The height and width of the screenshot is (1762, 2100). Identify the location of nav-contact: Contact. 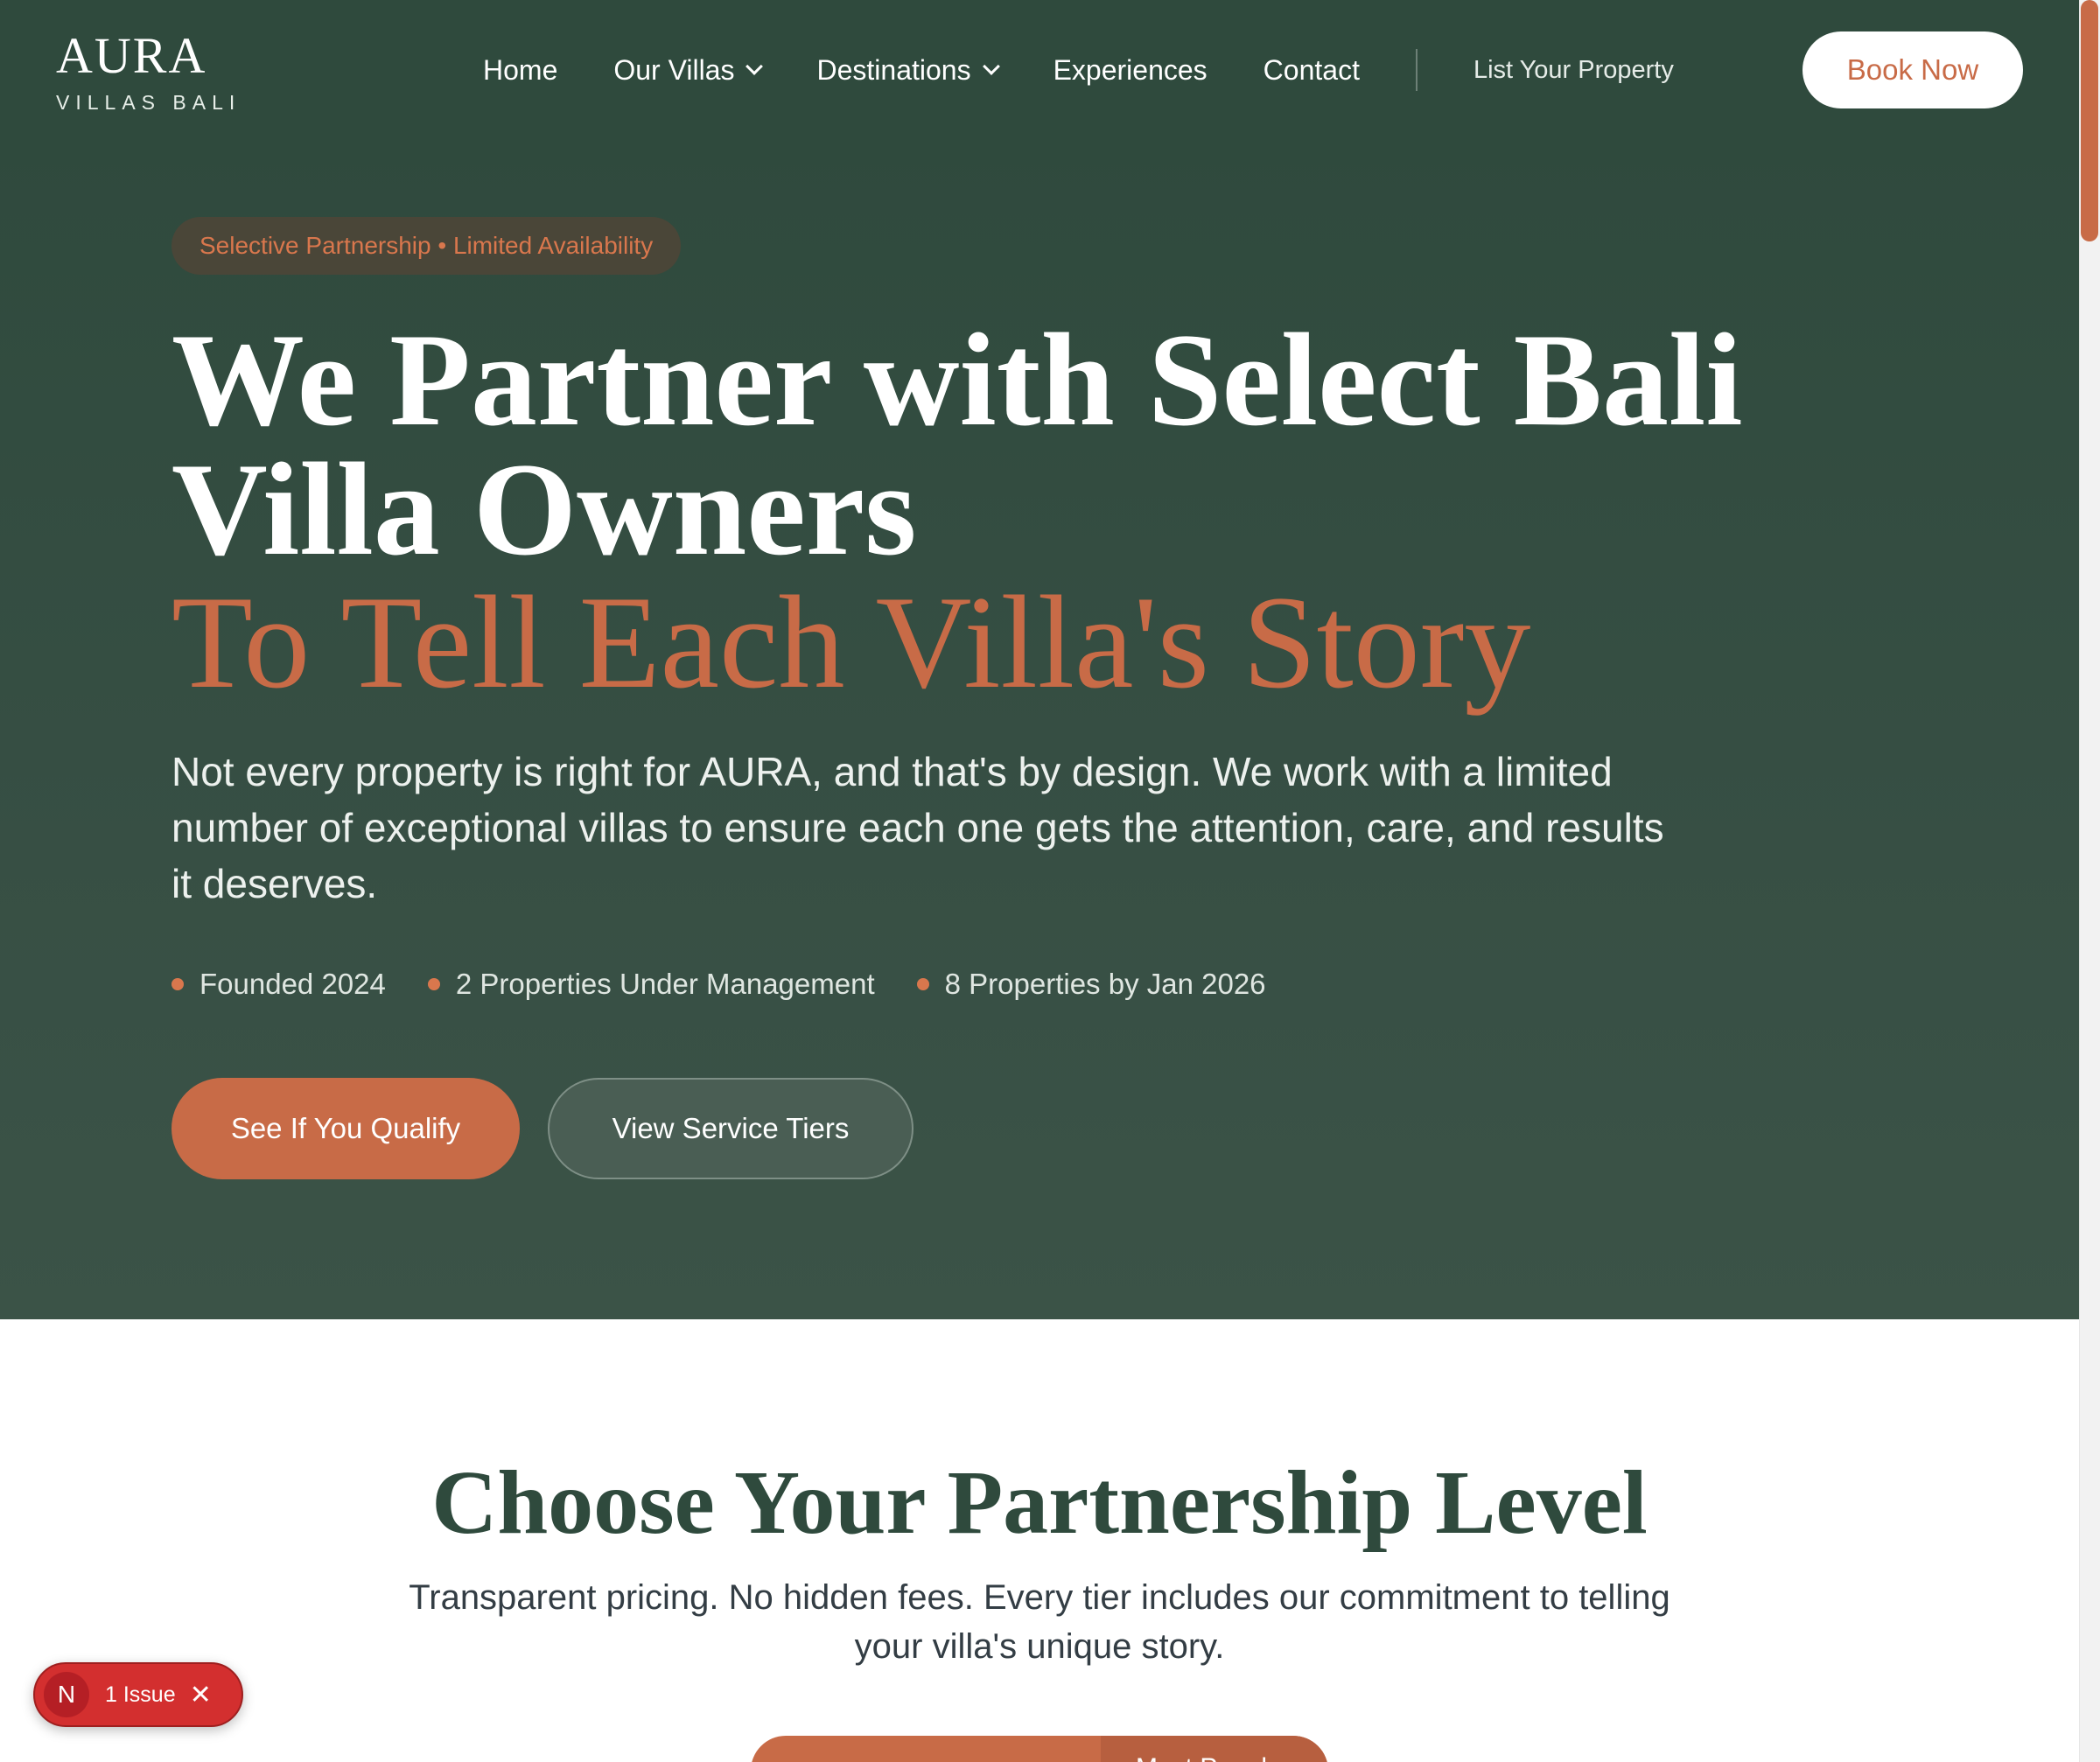
(1312, 70).